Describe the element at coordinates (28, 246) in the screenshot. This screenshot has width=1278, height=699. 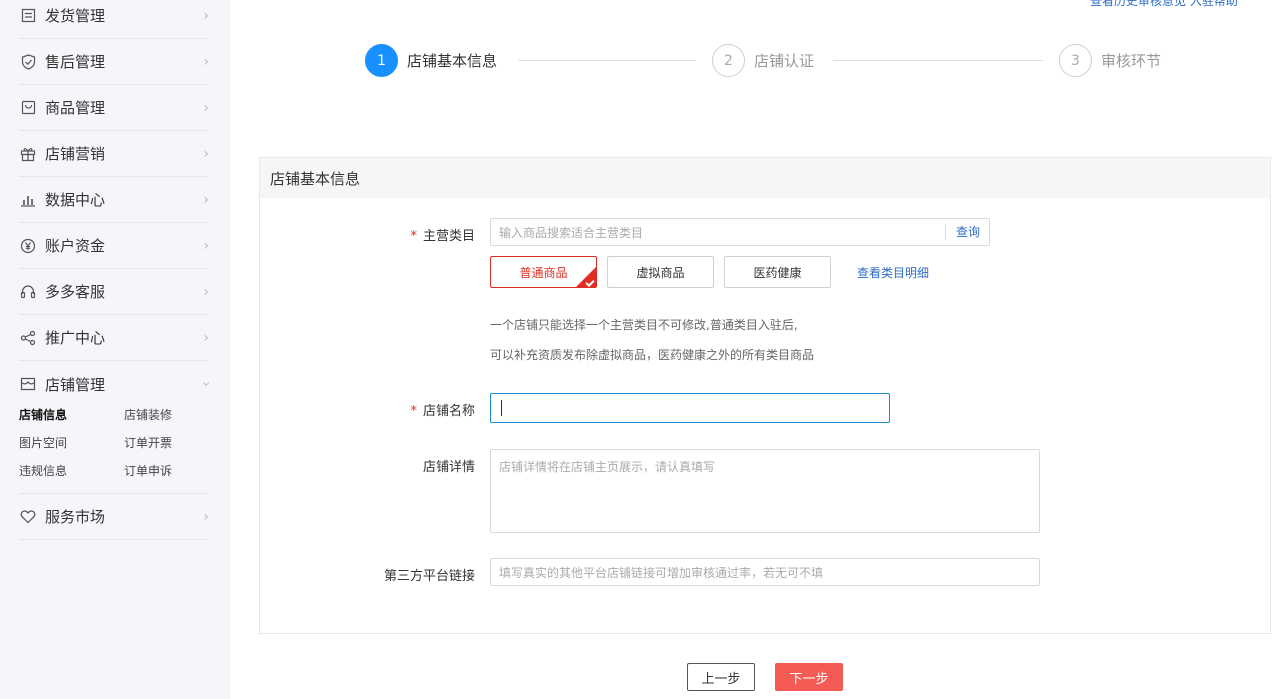
I see `yuan-icon` at that location.